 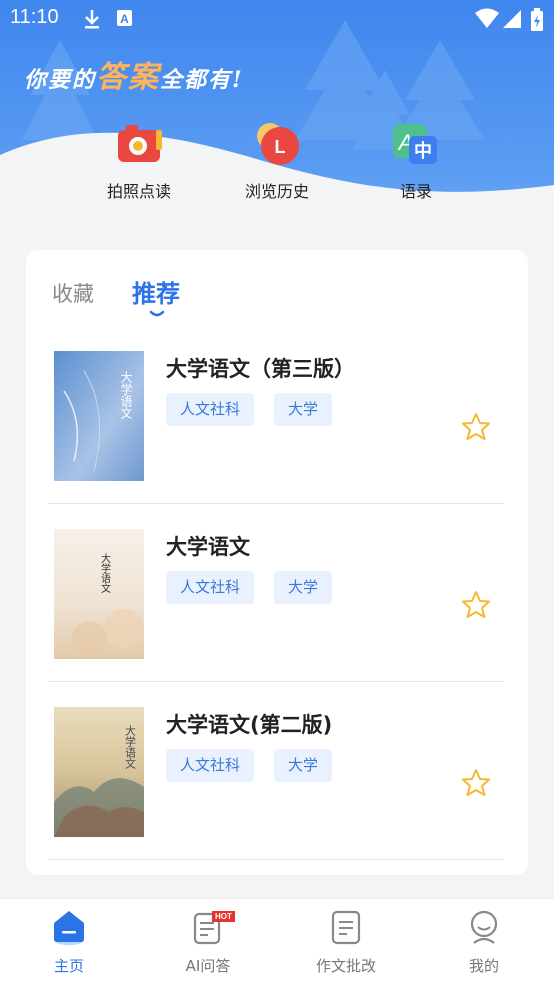 What do you see at coordinates (68, 966) in the screenshot?
I see `nav-label: 主页` at bounding box center [68, 966].